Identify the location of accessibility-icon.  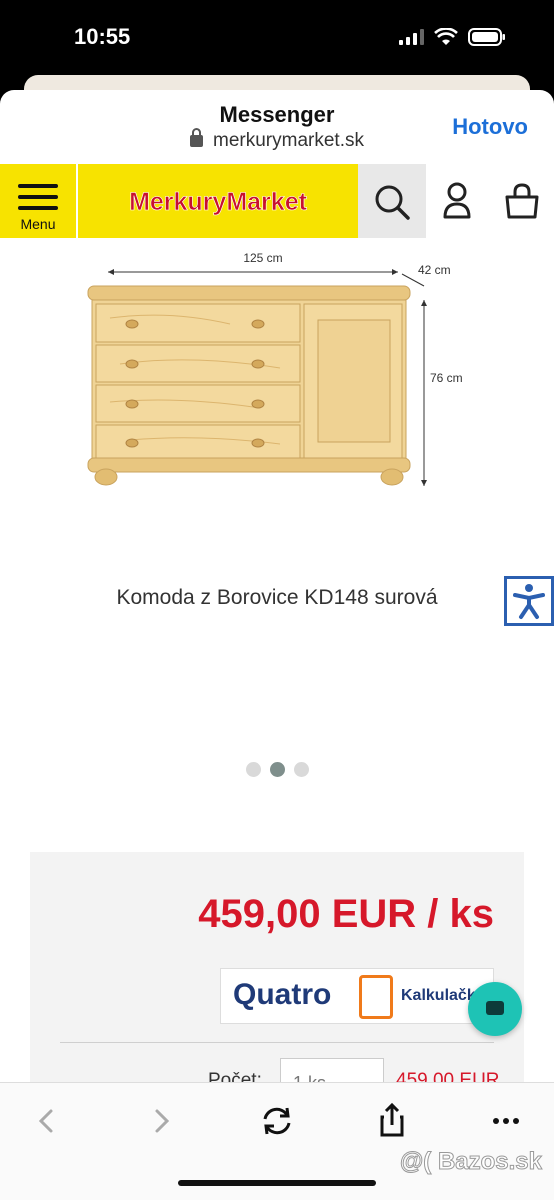
(529, 601).